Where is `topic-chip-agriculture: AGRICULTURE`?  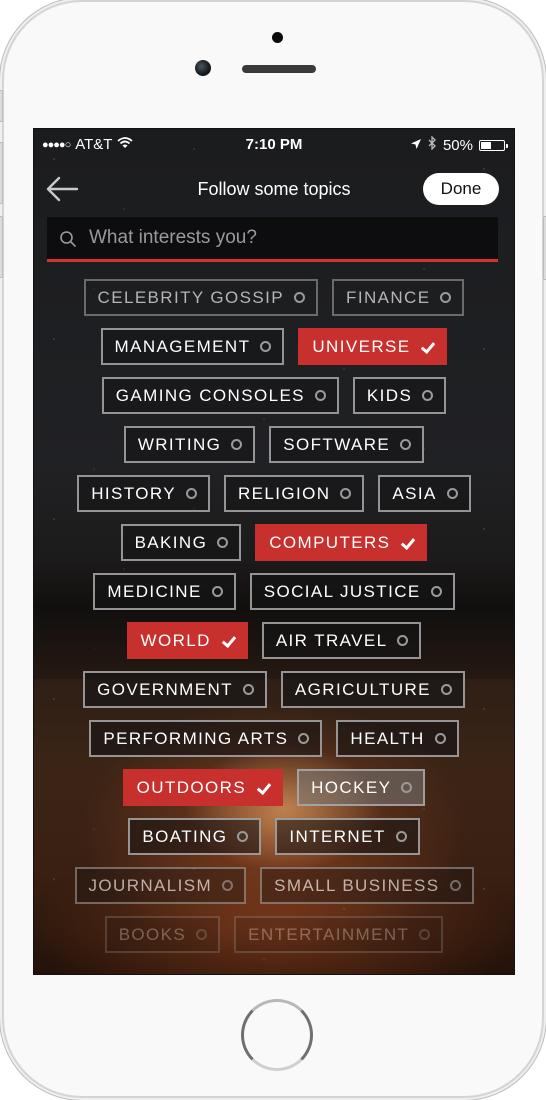 topic-chip-agriculture: AGRICULTURE is located at coordinates (372, 689).